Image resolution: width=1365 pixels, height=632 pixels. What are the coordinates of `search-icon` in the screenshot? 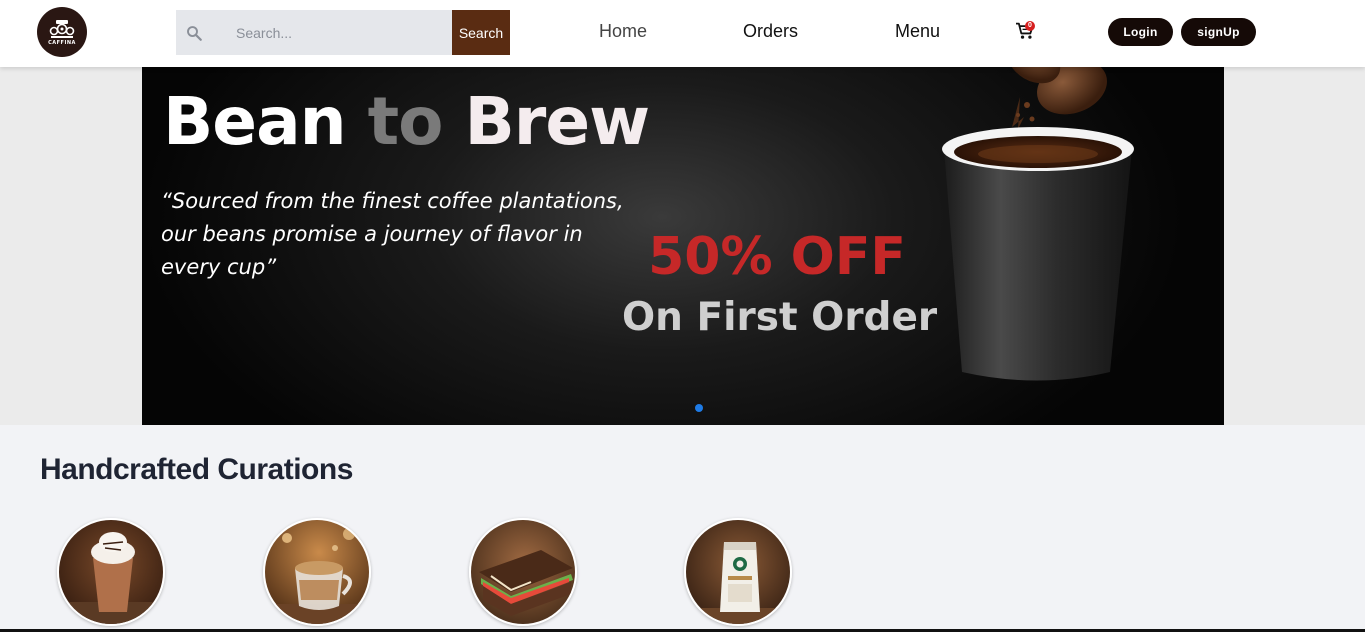 It's located at (194, 33).